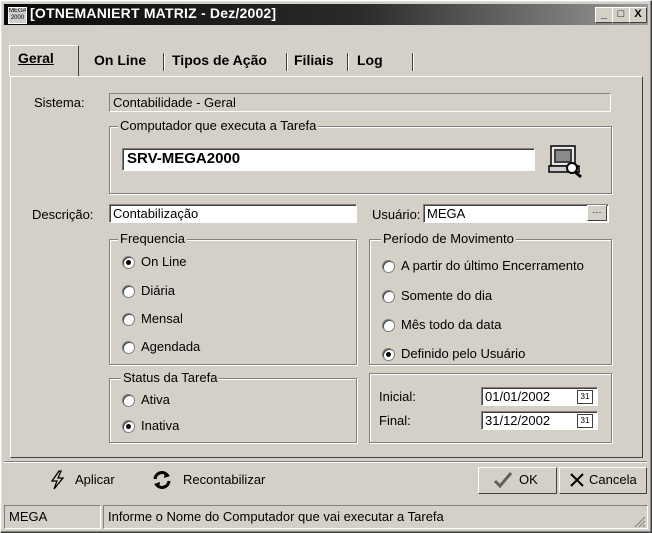 This screenshot has height=533, width=652. What do you see at coordinates (395, 420) in the screenshot?
I see `final-label: Final:` at bounding box center [395, 420].